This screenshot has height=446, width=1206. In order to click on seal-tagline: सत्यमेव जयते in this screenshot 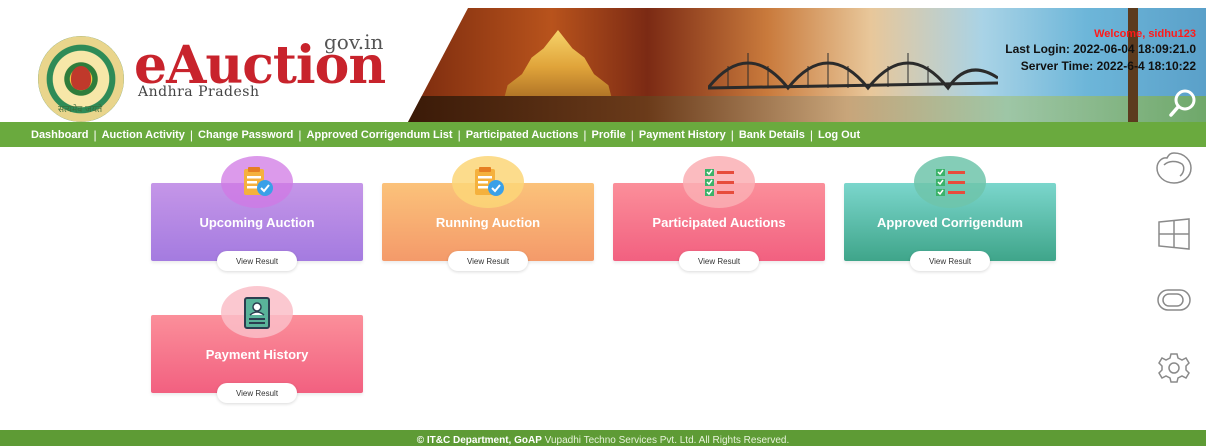, I will do `click(80, 110)`.